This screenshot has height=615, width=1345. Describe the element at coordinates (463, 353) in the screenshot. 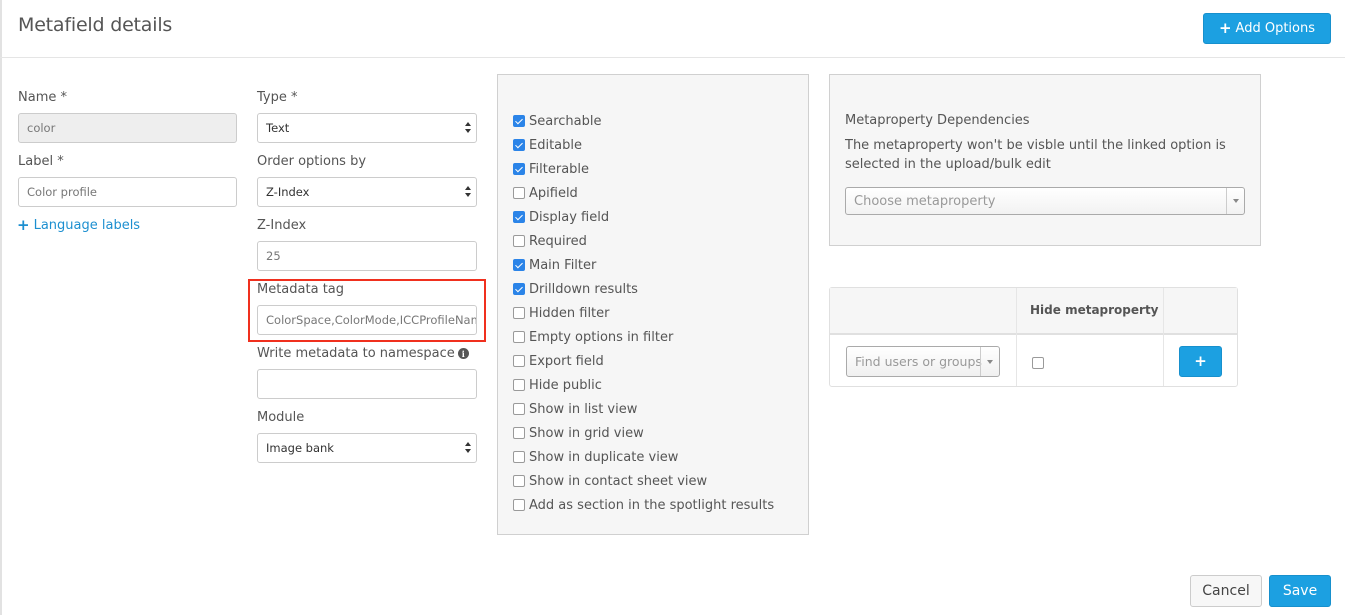

I see `info-icon: i` at that location.